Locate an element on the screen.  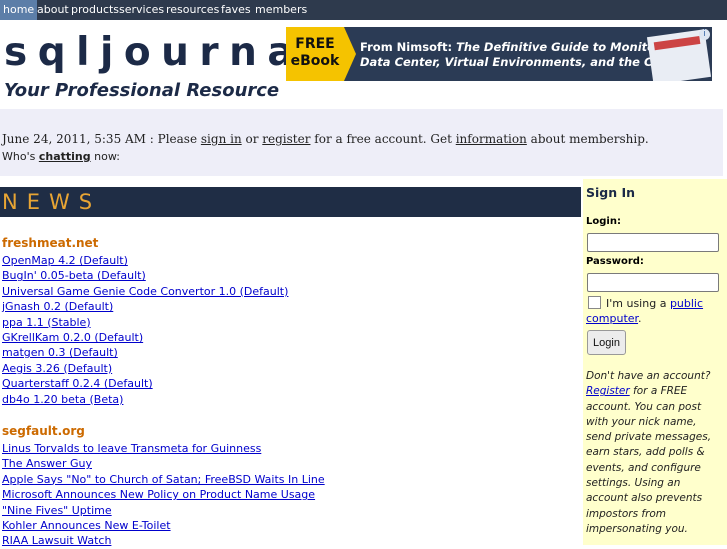
chat-line: Who's chatting now: is located at coordinates (61, 156).